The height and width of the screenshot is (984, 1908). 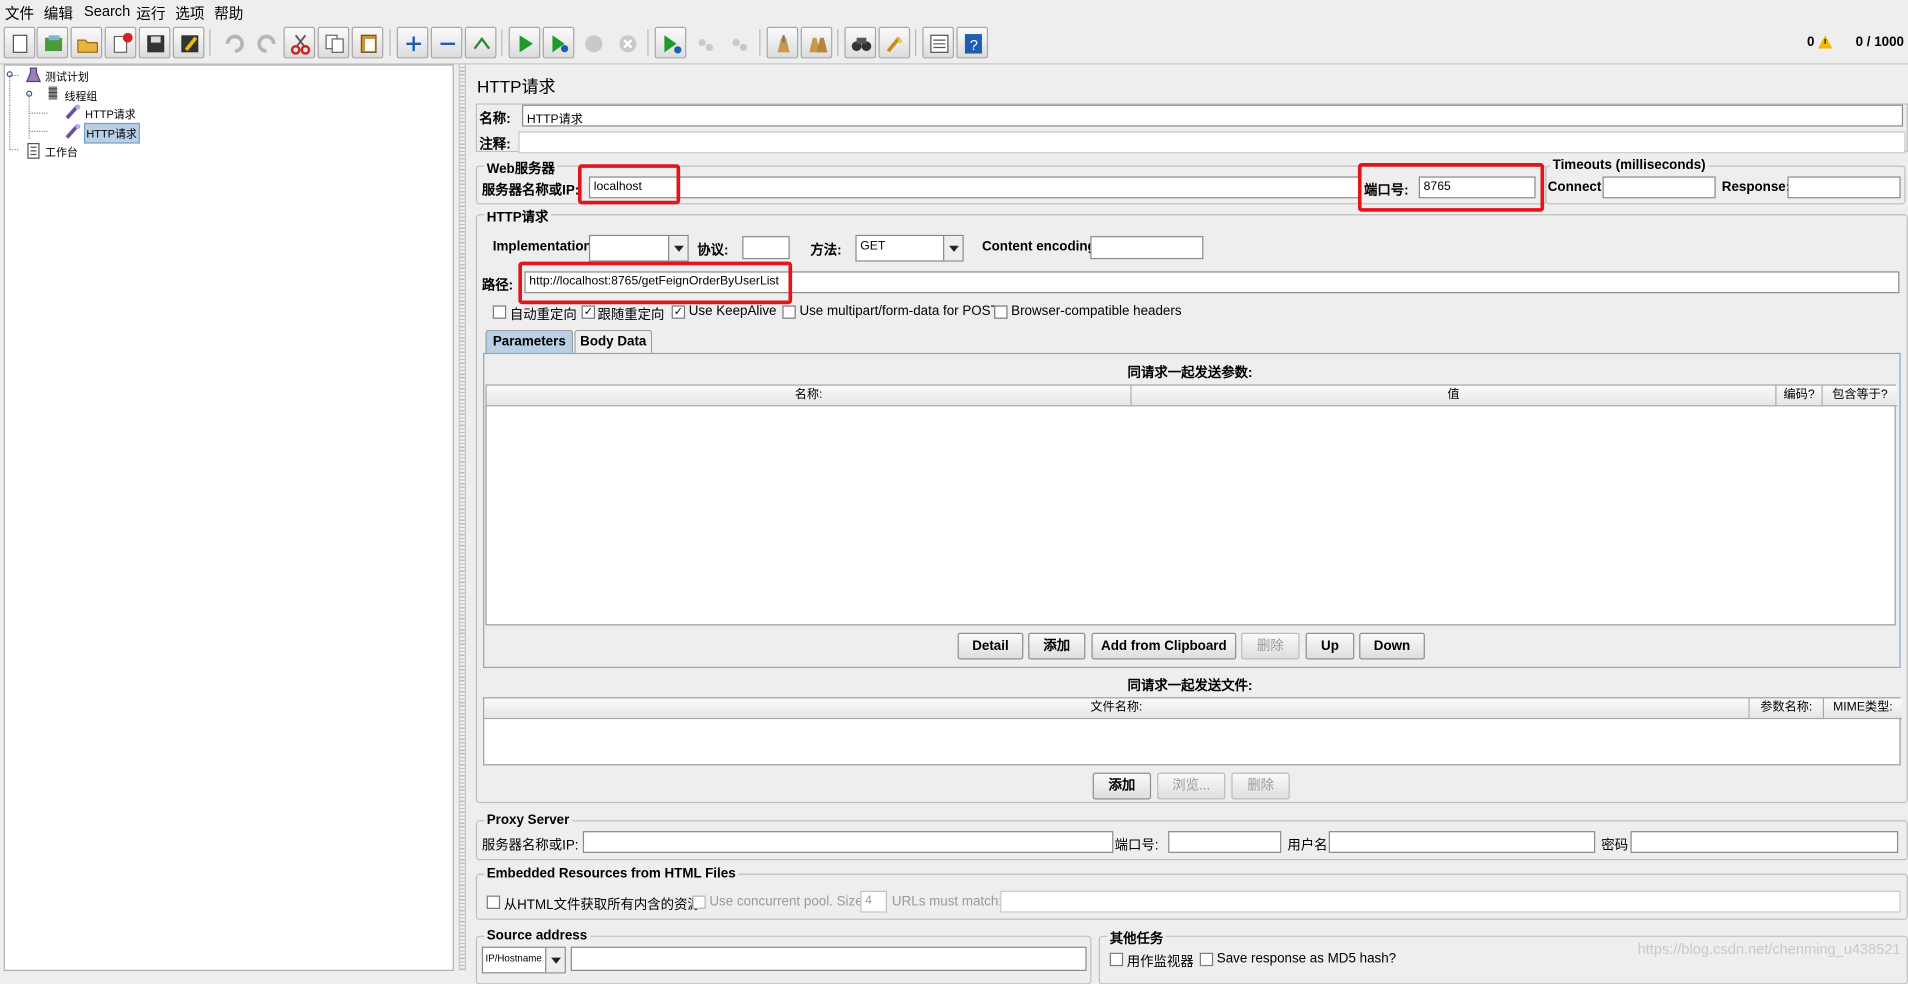 What do you see at coordinates (67, 76) in the screenshot?
I see `tree-item-test-plan: 测试计划` at bounding box center [67, 76].